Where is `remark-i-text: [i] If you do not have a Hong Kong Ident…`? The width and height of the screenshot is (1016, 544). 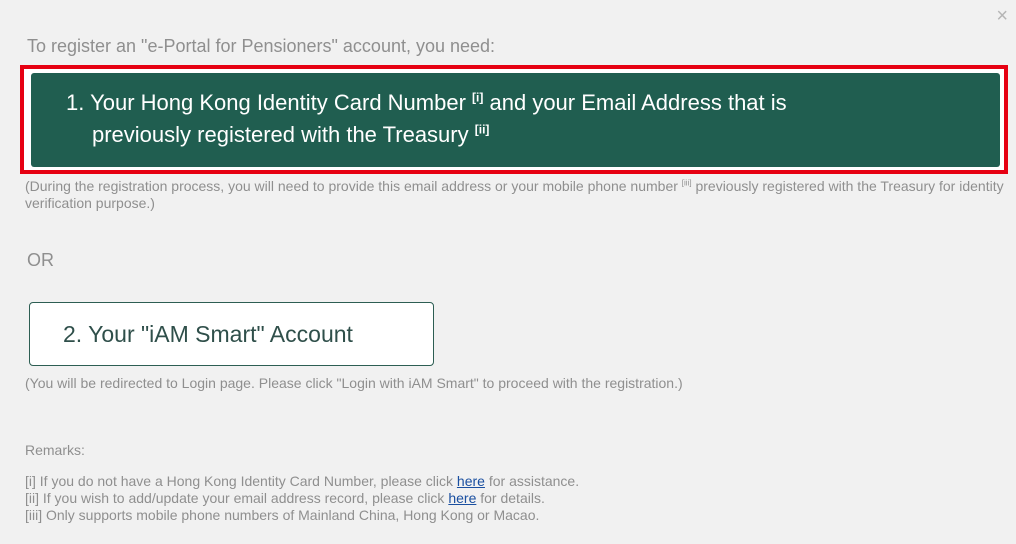
remark-i-text: [i] If you do not have a Hong Kong Ident… is located at coordinates (239, 481).